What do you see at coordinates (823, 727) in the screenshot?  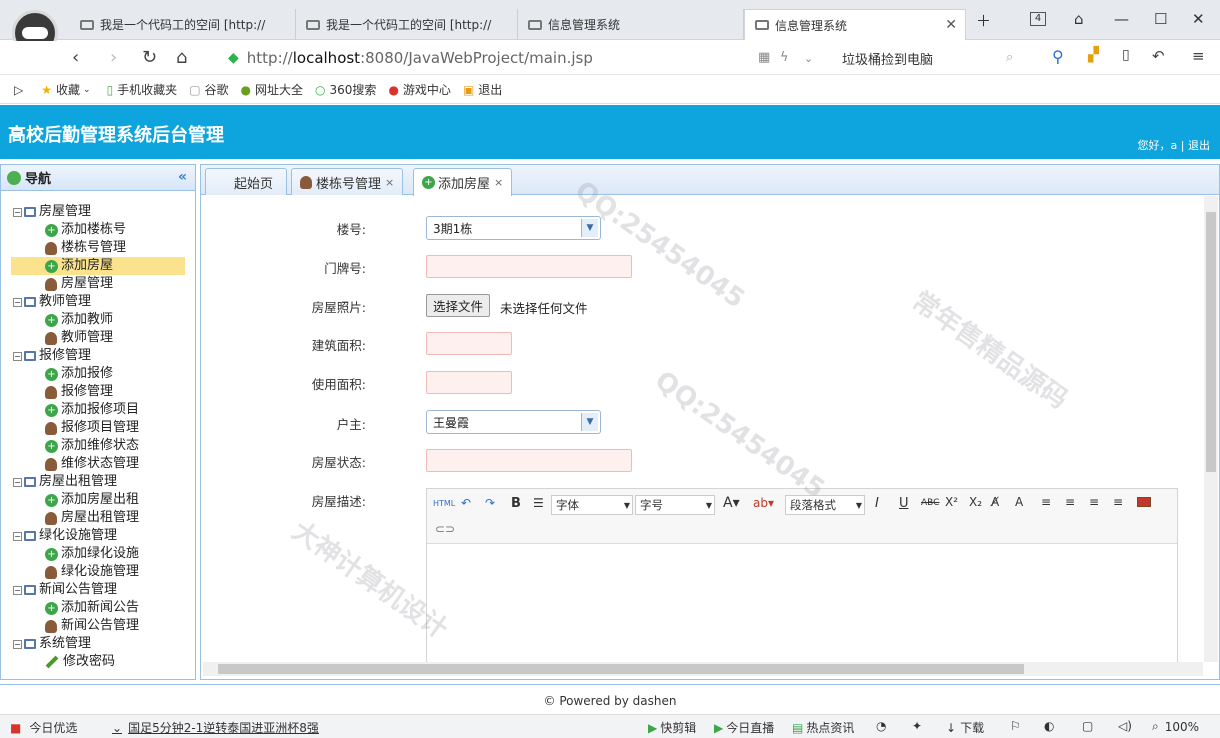 I see `hot-news: ▤ 热点资讯` at bounding box center [823, 727].